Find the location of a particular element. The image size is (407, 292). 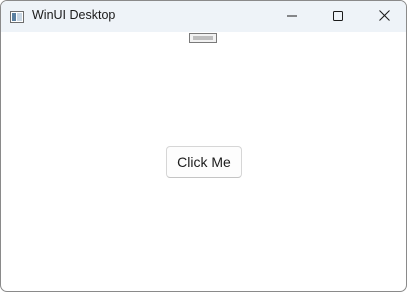

maximize-icon is located at coordinates (338, 17).